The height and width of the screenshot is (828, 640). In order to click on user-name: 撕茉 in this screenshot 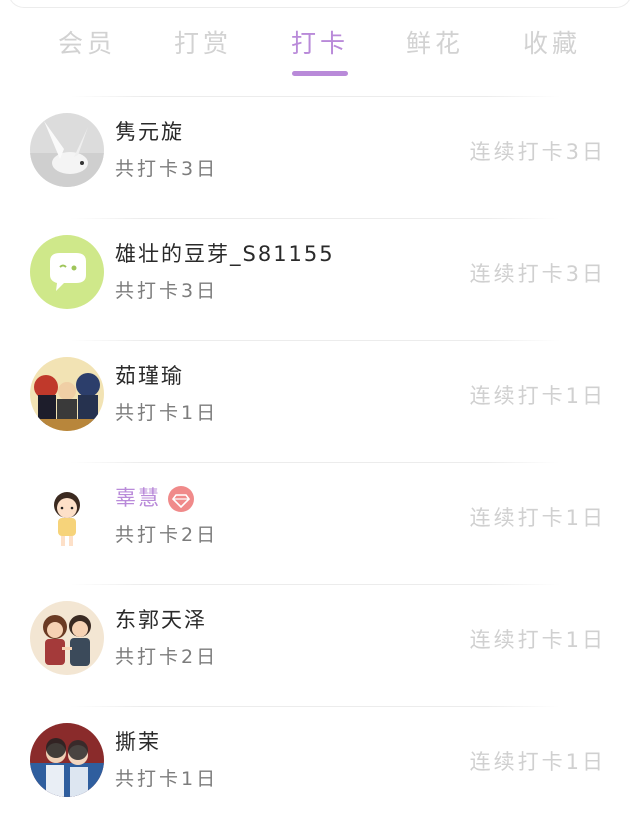, I will do `click(138, 741)`.